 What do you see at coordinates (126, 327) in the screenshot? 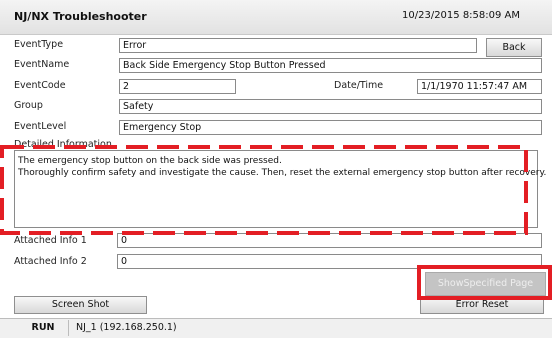
I see `connection-info: NJ_1 (192.168.250.1)` at bounding box center [126, 327].